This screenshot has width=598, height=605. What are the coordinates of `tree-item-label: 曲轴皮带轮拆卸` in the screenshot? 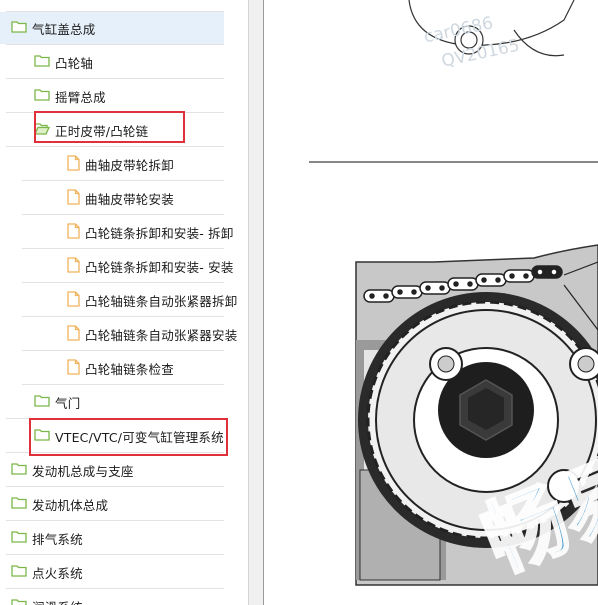 It's located at (129, 165).